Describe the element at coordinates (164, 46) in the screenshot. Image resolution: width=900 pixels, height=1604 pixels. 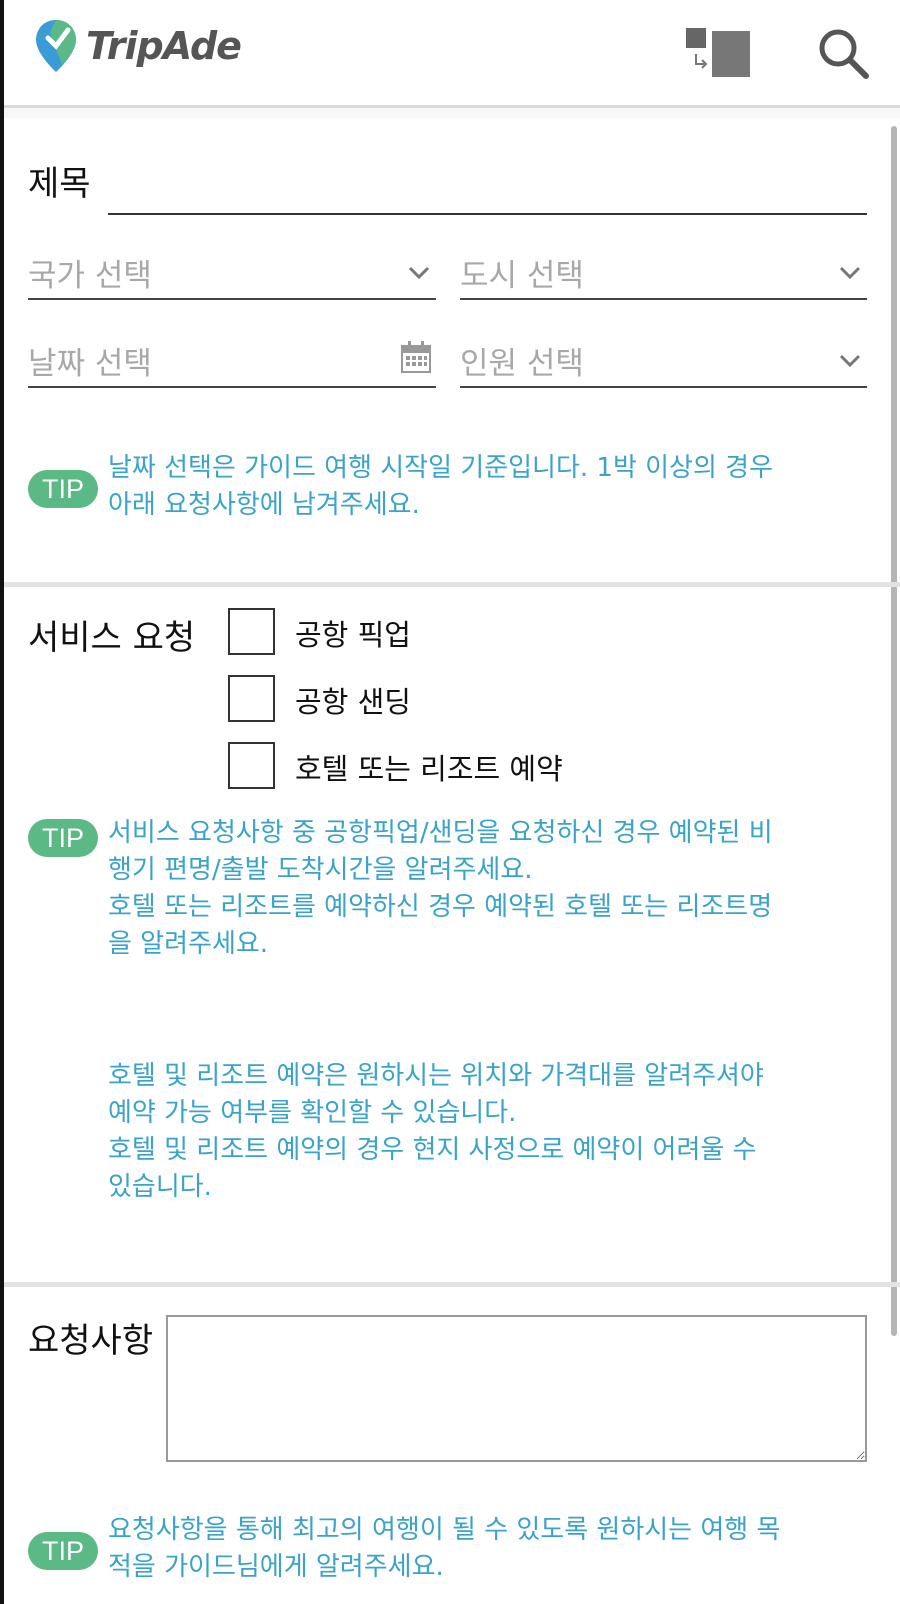
I see `logo-text: TripAde` at that location.